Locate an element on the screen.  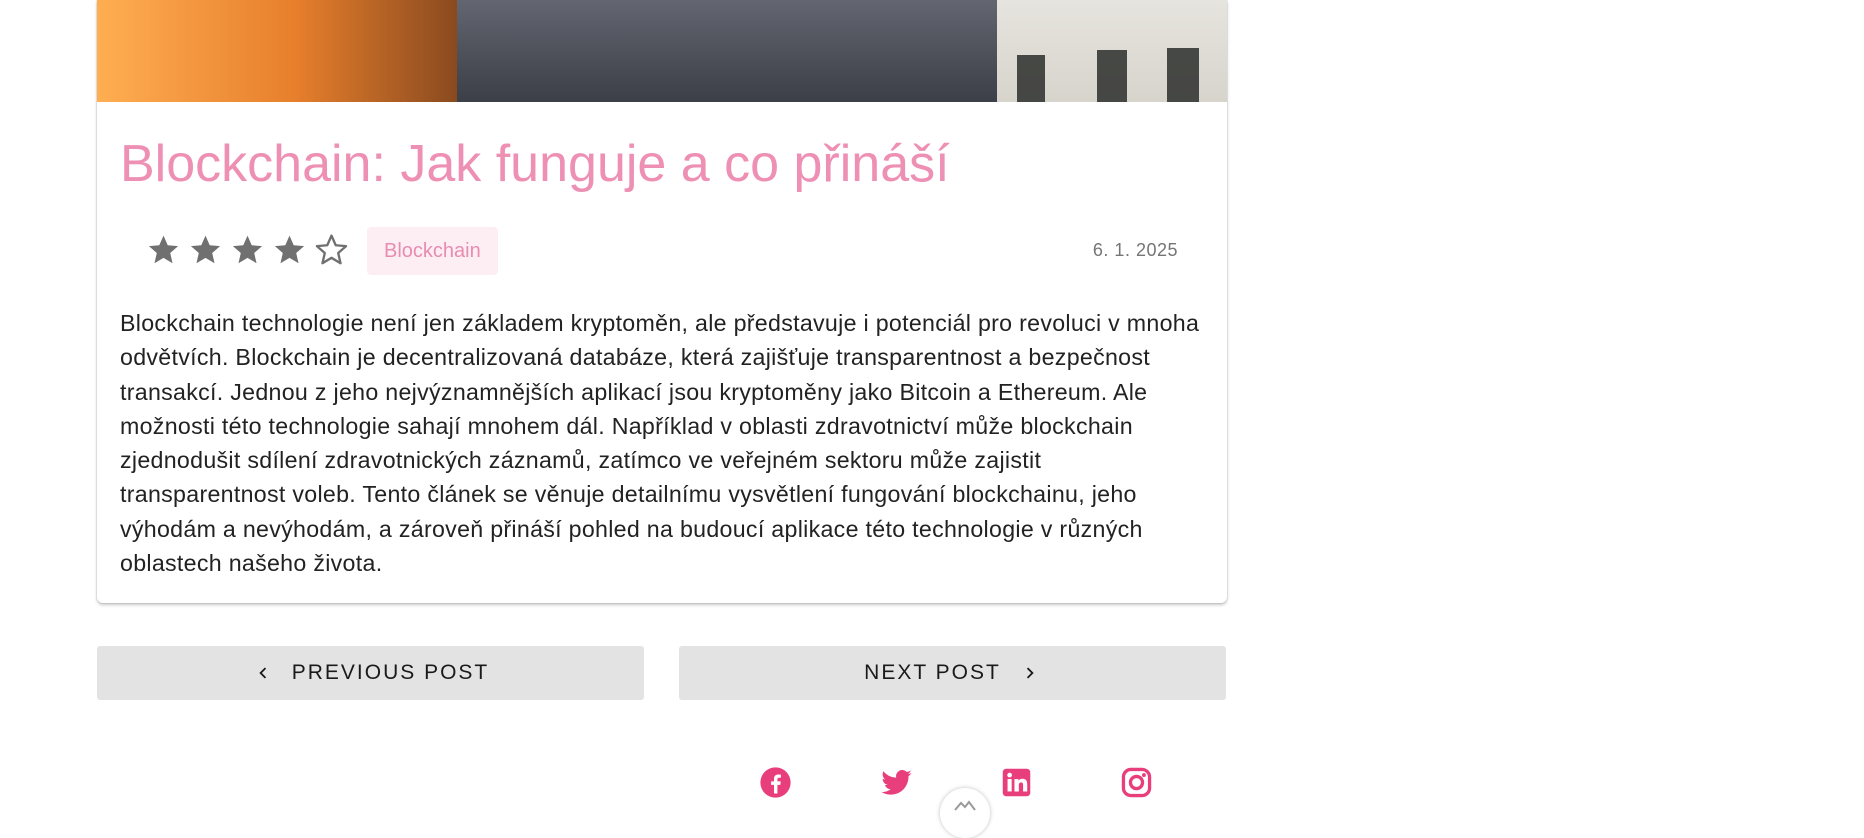
facebook-link is located at coordinates (775, 782).